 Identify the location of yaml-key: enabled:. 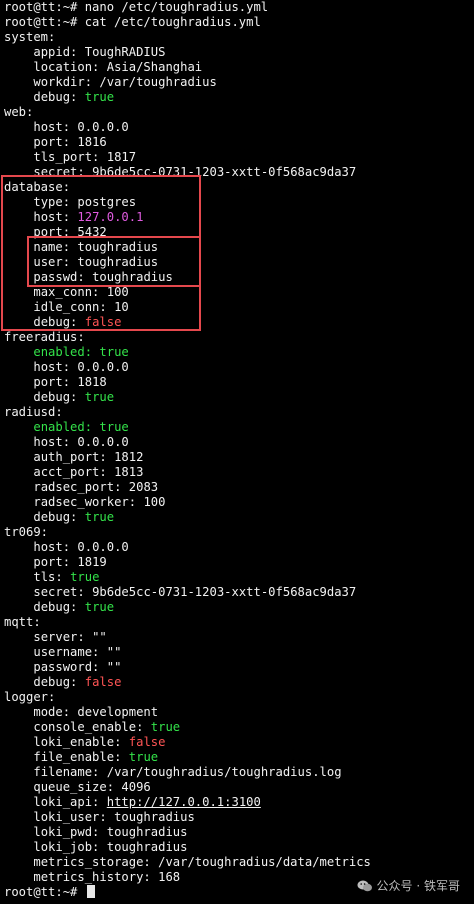
(63, 352).